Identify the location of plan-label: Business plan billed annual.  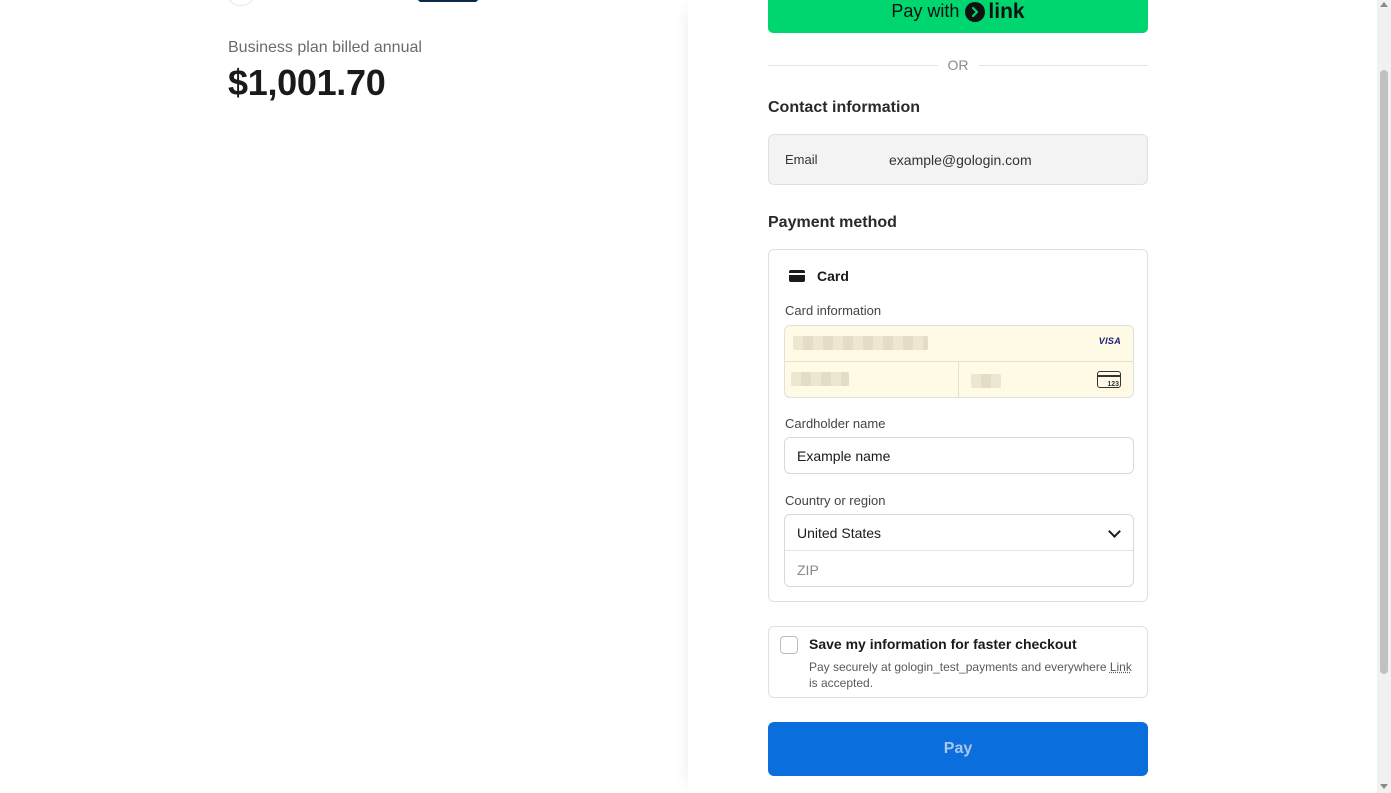
(325, 47).